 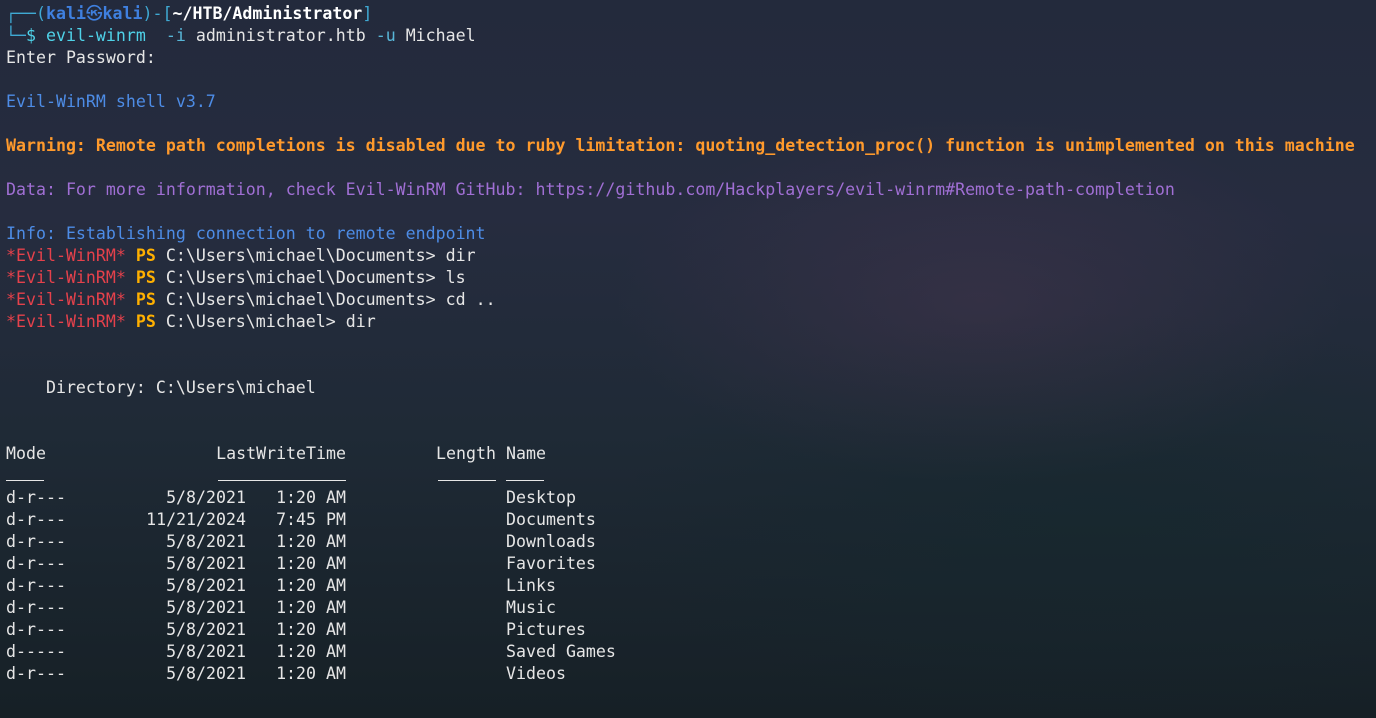 What do you see at coordinates (111, 101) in the screenshot?
I see `shell-version-text: Evil-WinRM shell v3.7` at bounding box center [111, 101].